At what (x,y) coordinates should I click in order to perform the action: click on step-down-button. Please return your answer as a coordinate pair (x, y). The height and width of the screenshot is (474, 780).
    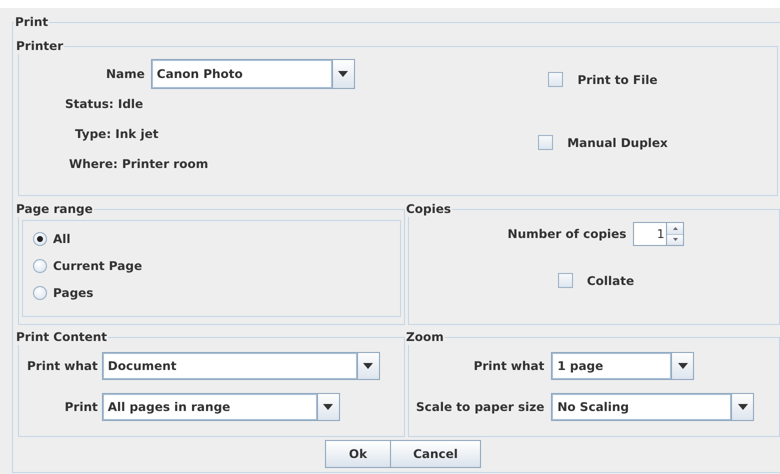
    Looking at the image, I should click on (675, 239).